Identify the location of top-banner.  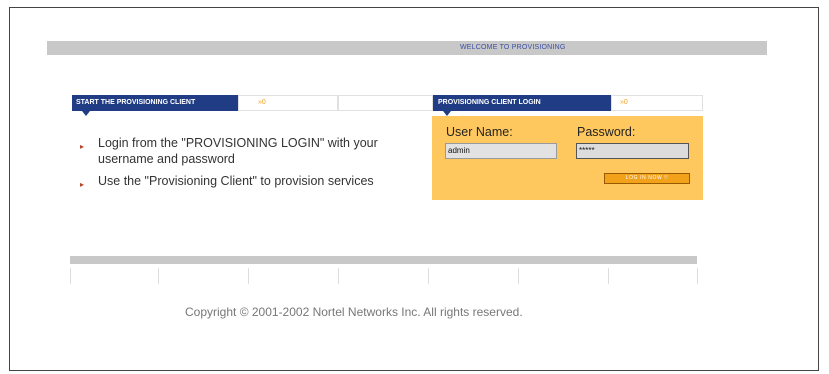
(407, 48).